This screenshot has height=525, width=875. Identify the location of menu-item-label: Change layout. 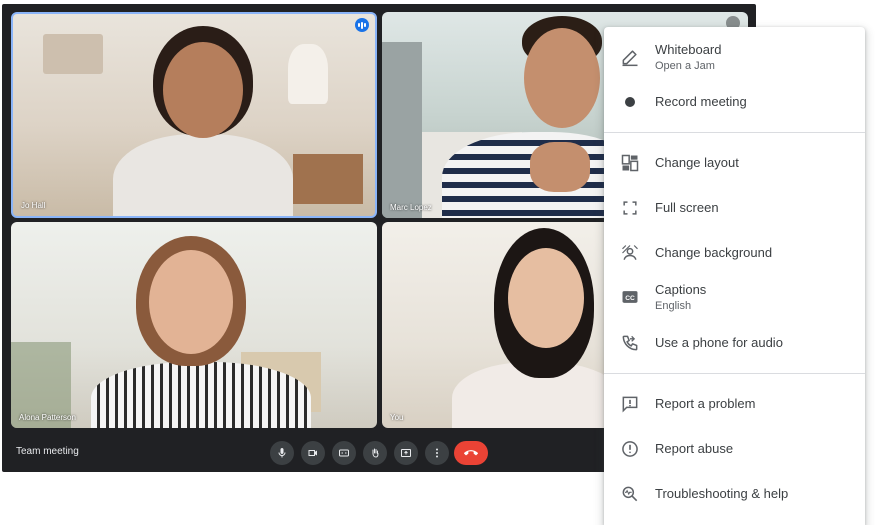
(697, 162).